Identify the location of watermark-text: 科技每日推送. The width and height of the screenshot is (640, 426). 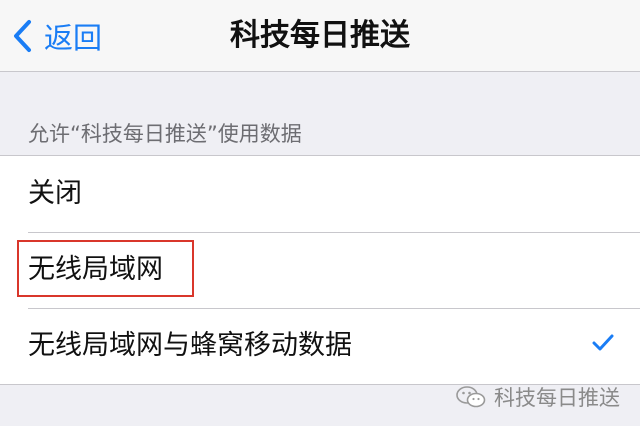
(557, 398).